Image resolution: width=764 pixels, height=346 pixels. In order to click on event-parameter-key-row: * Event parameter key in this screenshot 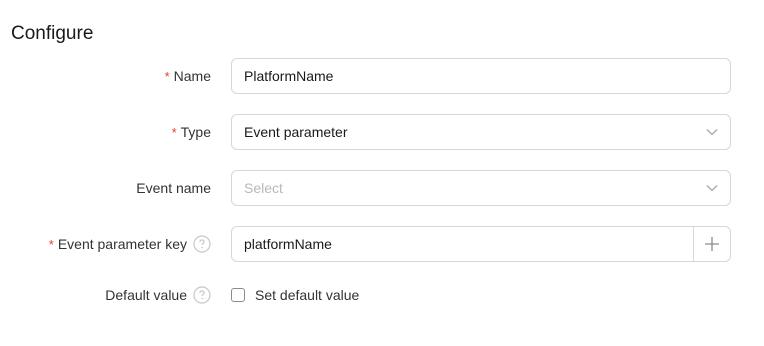, I will do `click(382, 244)`.